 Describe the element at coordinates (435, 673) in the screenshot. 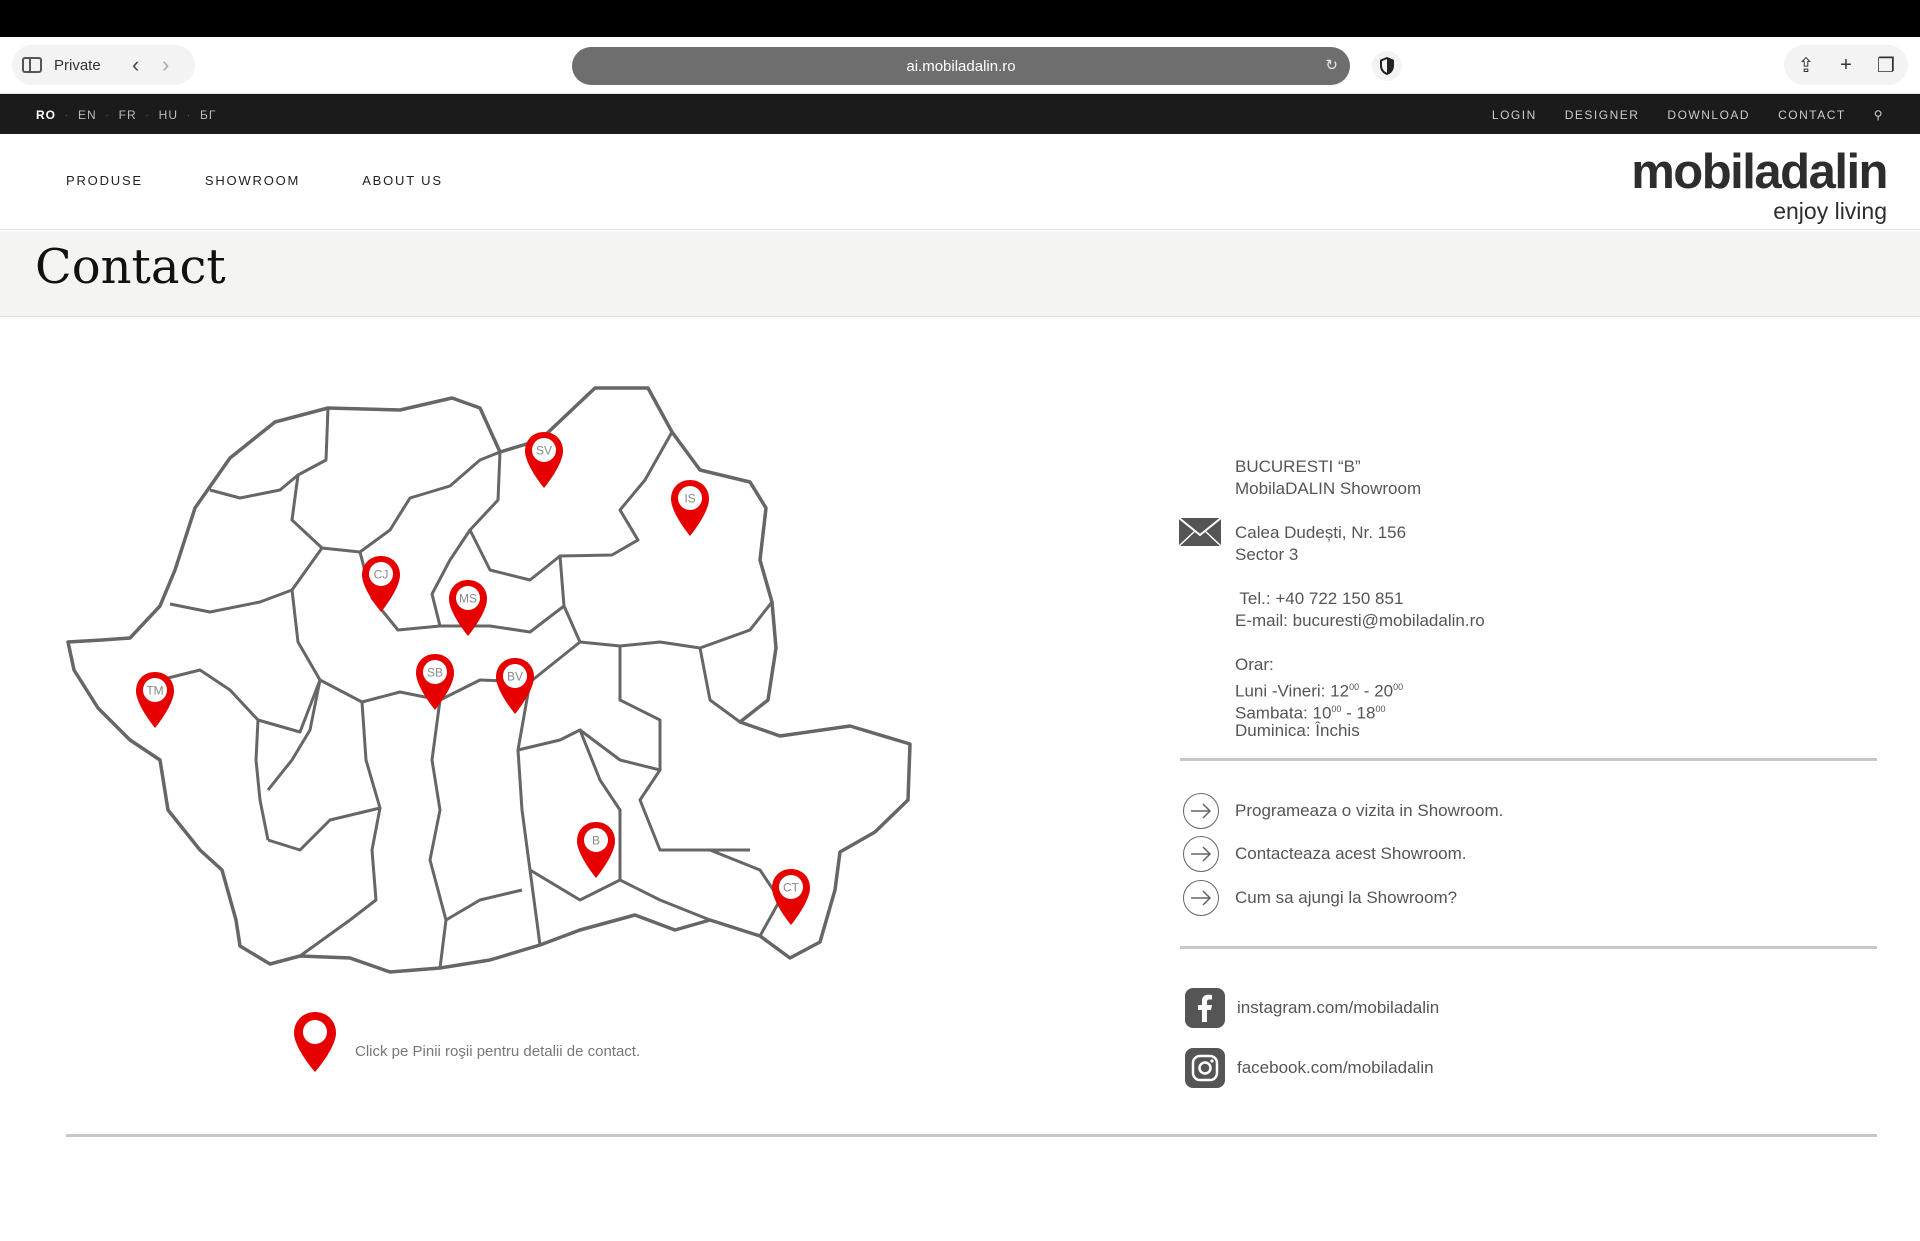

I see `map-pin-label: SB` at that location.